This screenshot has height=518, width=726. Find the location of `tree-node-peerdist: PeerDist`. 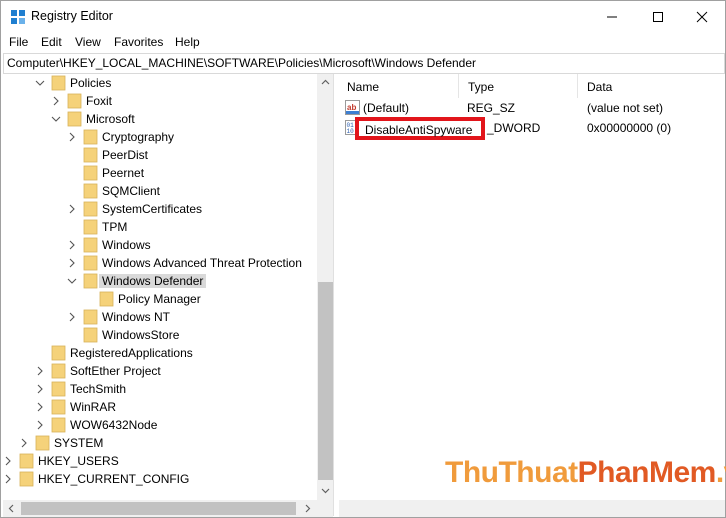

tree-node-peerdist: PeerDist is located at coordinates (168, 155).